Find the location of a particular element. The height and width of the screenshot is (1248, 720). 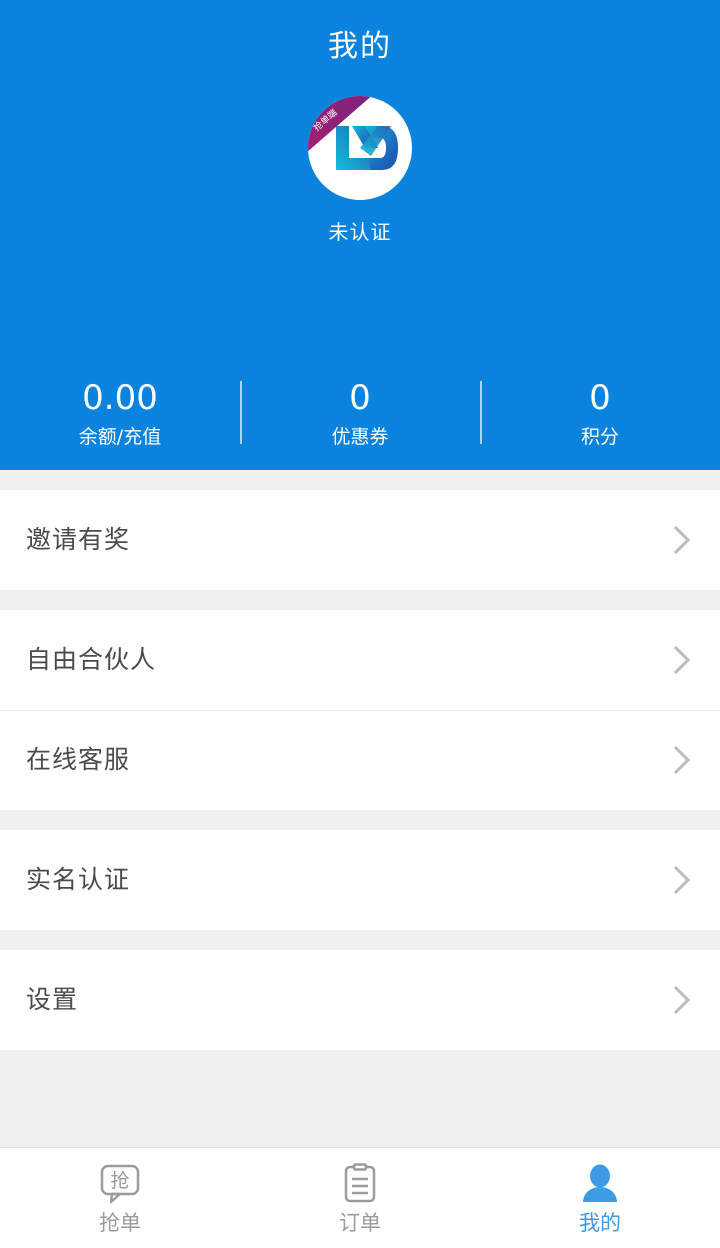

tab-orders-label: 订单 is located at coordinates (360, 1222).